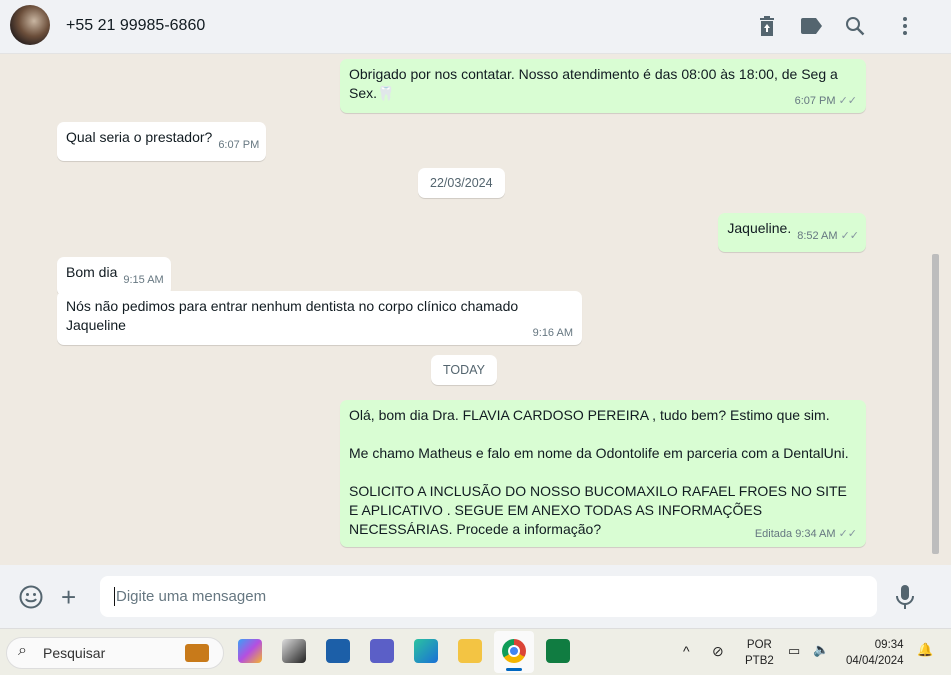 Image resolution: width=951 pixels, height=675 pixels. What do you see at coordinates (805, 534) in the screenshot?
I see `message-time: Editada 9:34 AM ✓✓` at bounding box center [805, 534].